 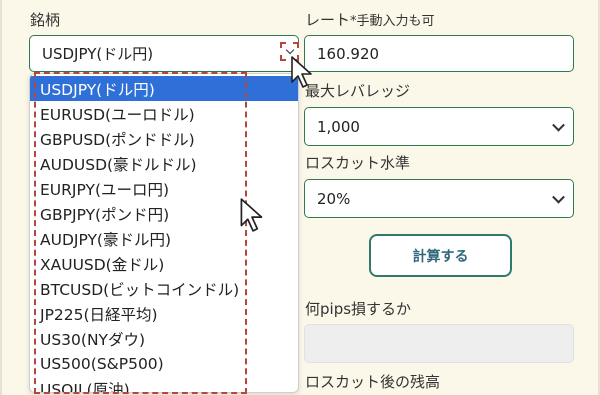 What do you see at coordinates (338, 126) in the screenshot?
I see `leverage-select-value: 1,000` at bounding box center [338, 126].